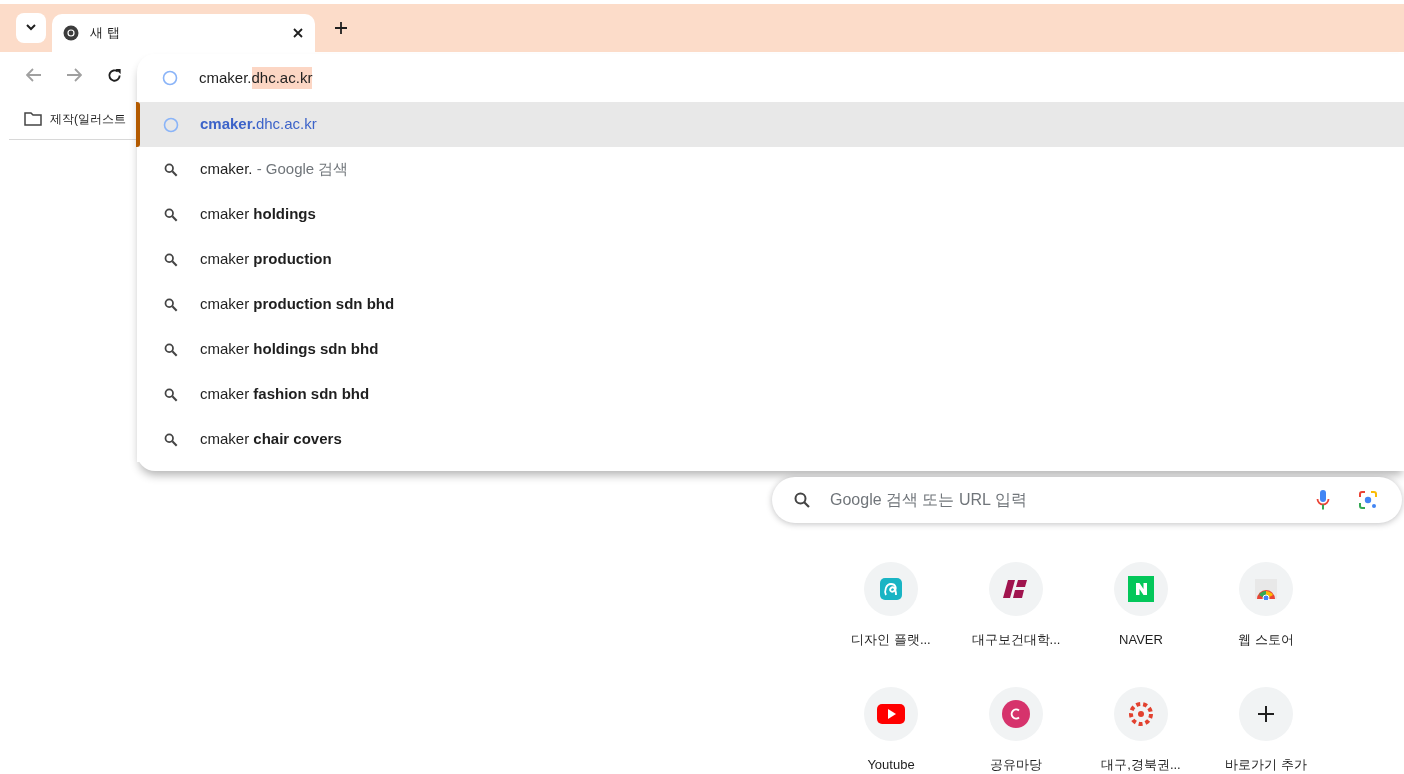  I want to click on suggestion-row: cmaker holdings, so click(770, 214).